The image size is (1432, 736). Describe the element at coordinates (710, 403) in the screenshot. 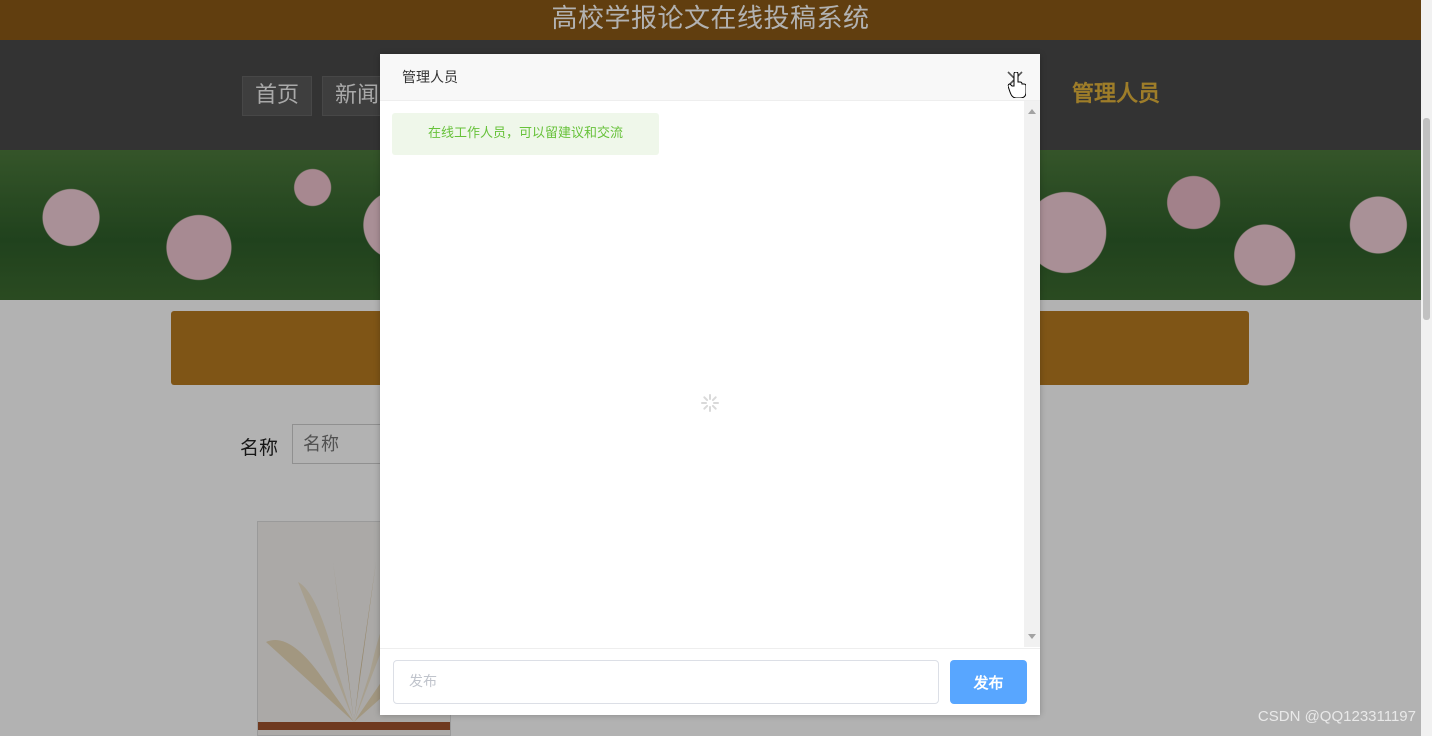

I see `loading-spinner-icon` at that location.